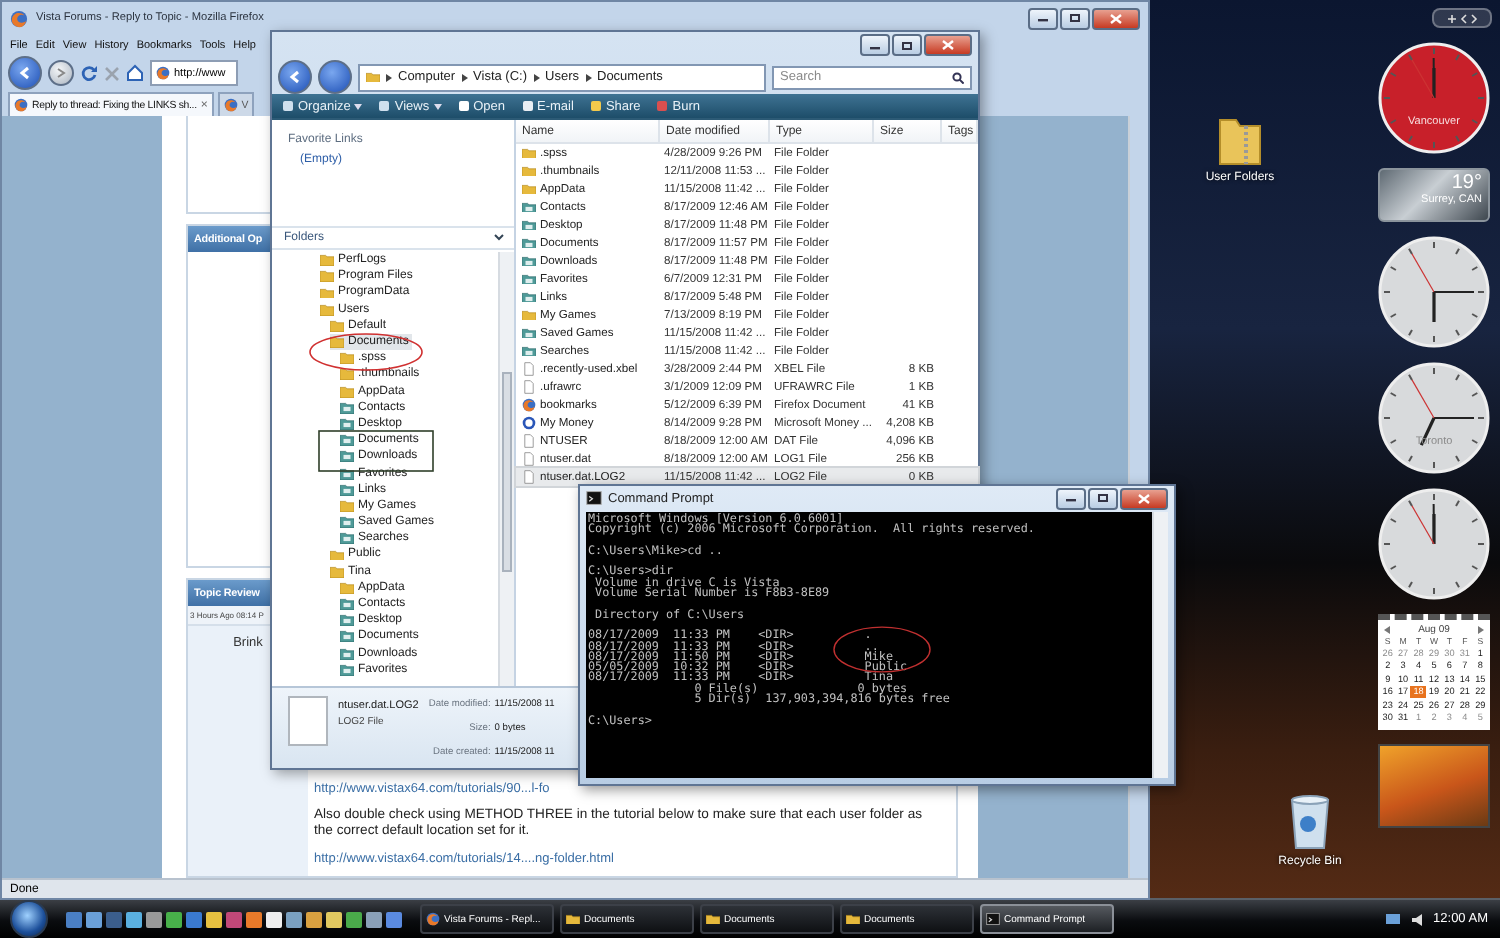  I want to click on zipped-folder-icon, so click(1240, 140).